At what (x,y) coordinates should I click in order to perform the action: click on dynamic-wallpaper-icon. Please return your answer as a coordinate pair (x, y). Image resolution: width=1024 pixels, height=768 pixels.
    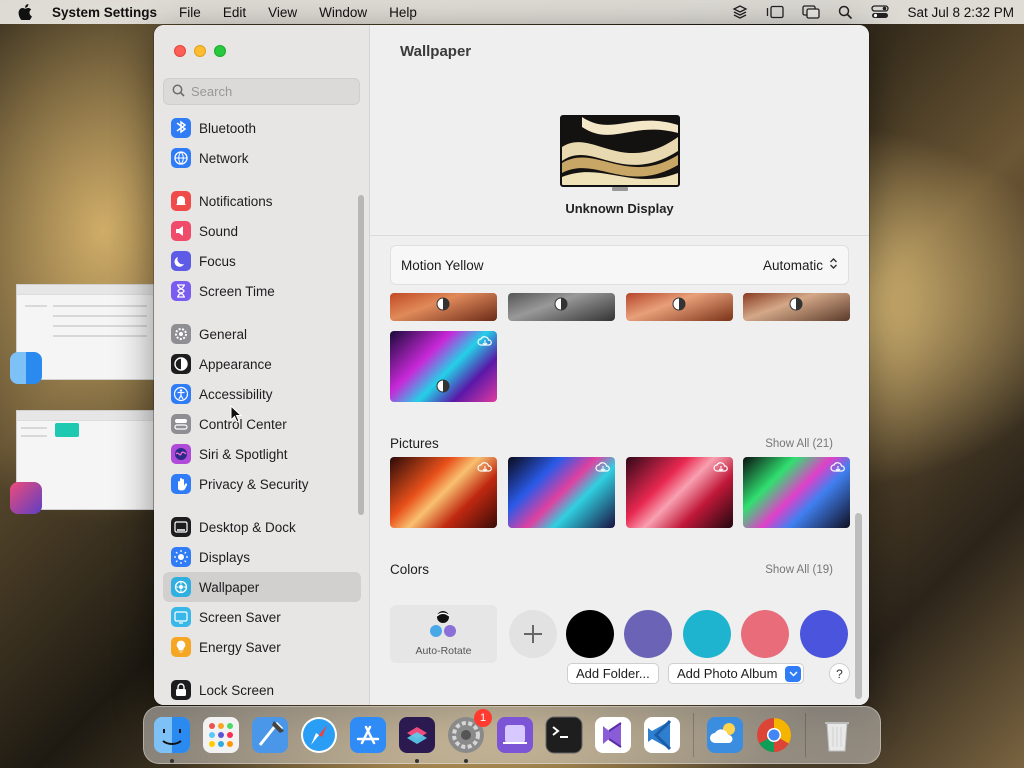
    Looking at the image, I should click on (679, 304).